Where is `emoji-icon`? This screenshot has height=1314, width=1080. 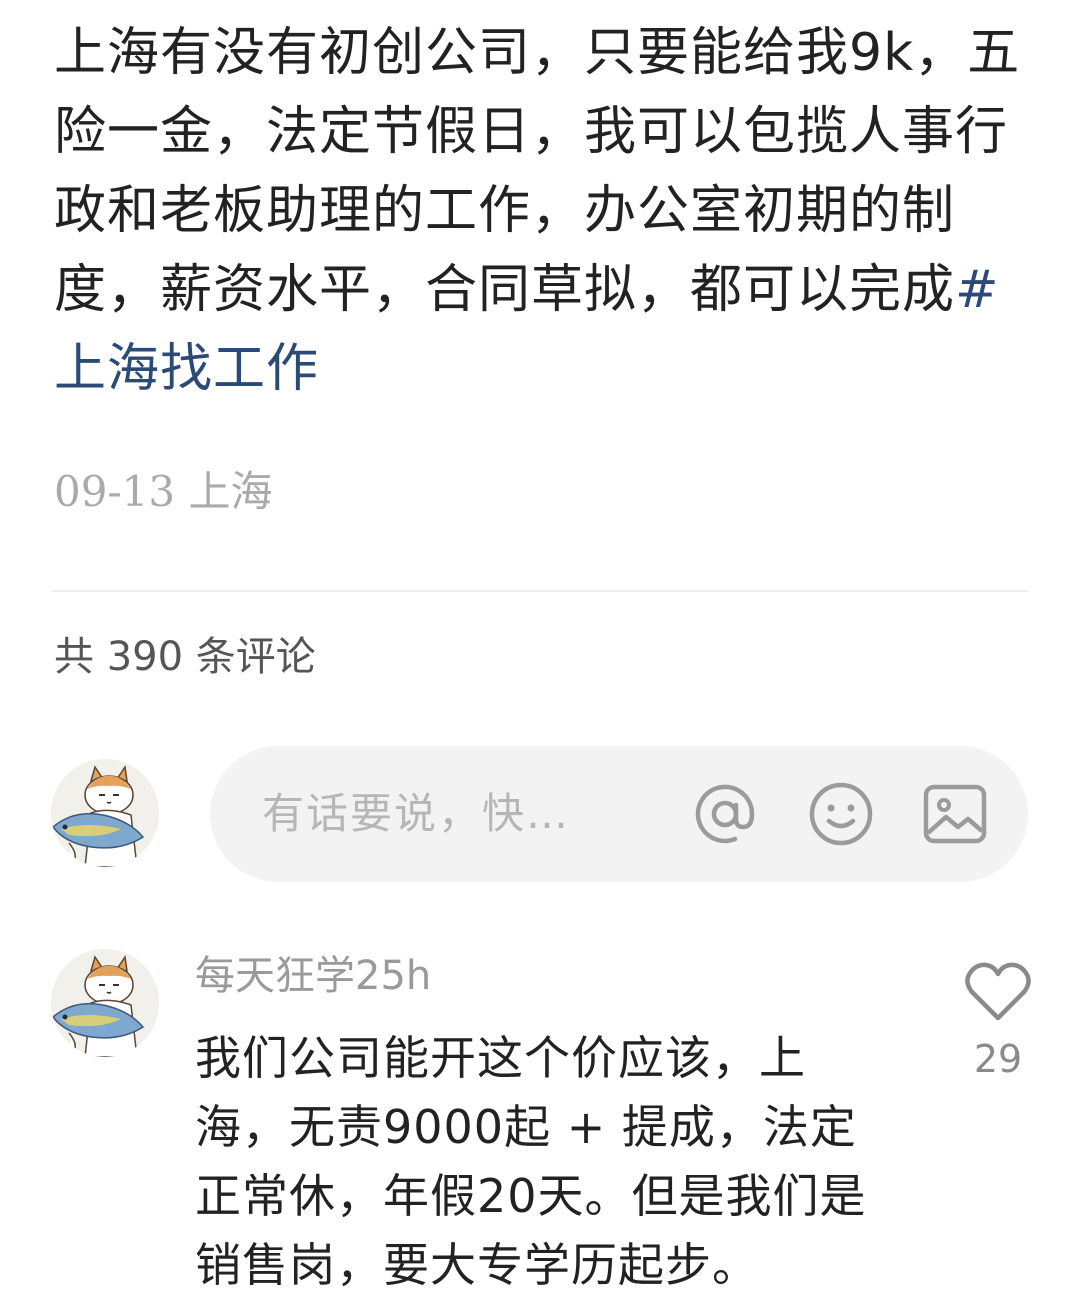
emoji-icon is located at coordinates (841, 814).